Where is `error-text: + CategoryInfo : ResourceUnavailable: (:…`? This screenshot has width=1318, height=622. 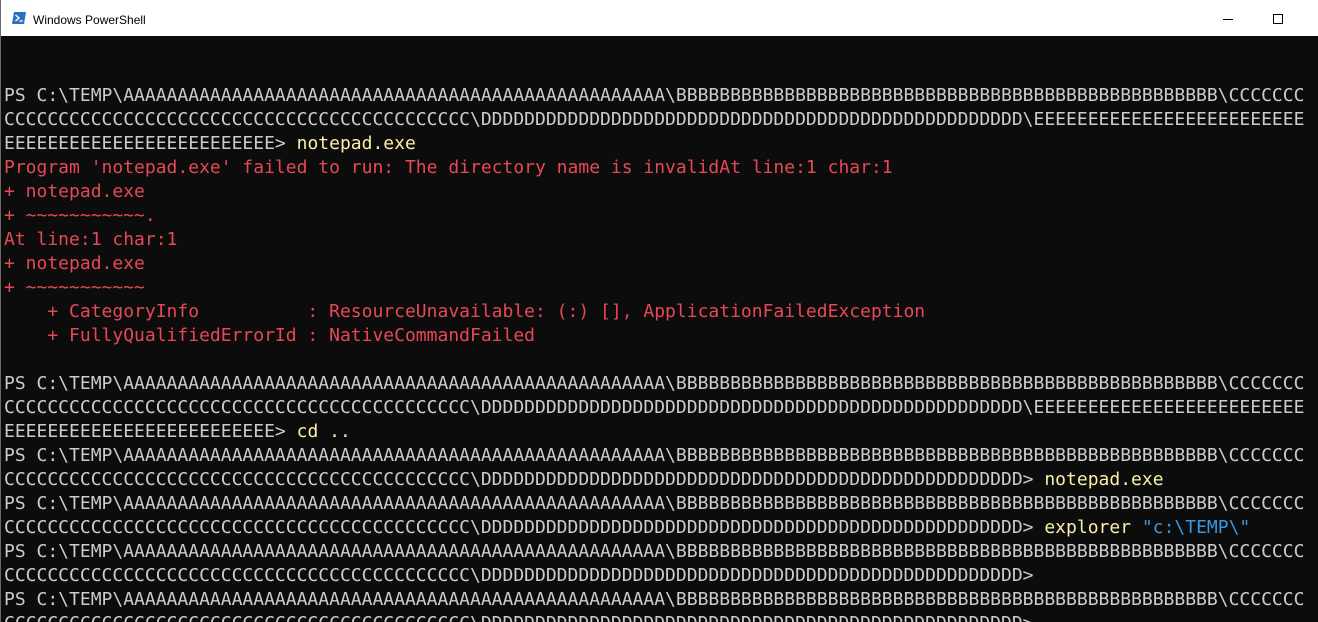
error-text: + CategoryInfo : ResourceUnavailable: (:… is located at coordinates (465, 311).